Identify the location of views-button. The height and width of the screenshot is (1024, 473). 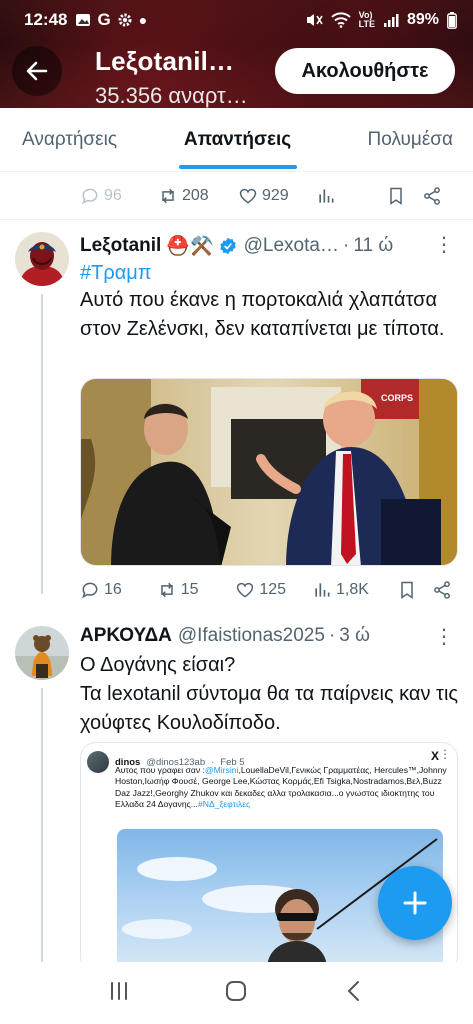
(351, 196).